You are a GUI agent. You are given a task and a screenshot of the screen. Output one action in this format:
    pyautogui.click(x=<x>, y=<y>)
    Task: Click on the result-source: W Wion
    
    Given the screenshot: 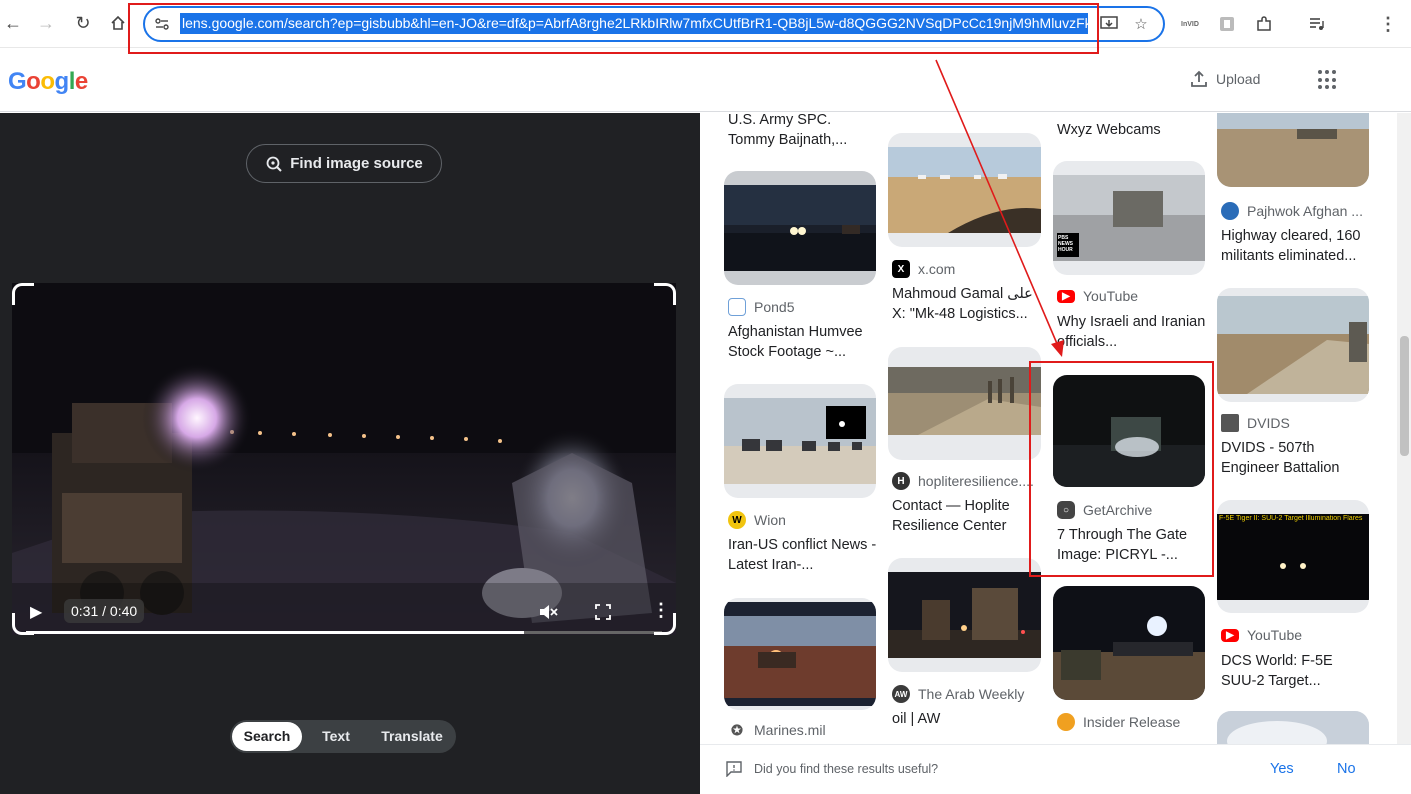 What is the action you would take?
    pyautogui.click(x=757, y=520)
    